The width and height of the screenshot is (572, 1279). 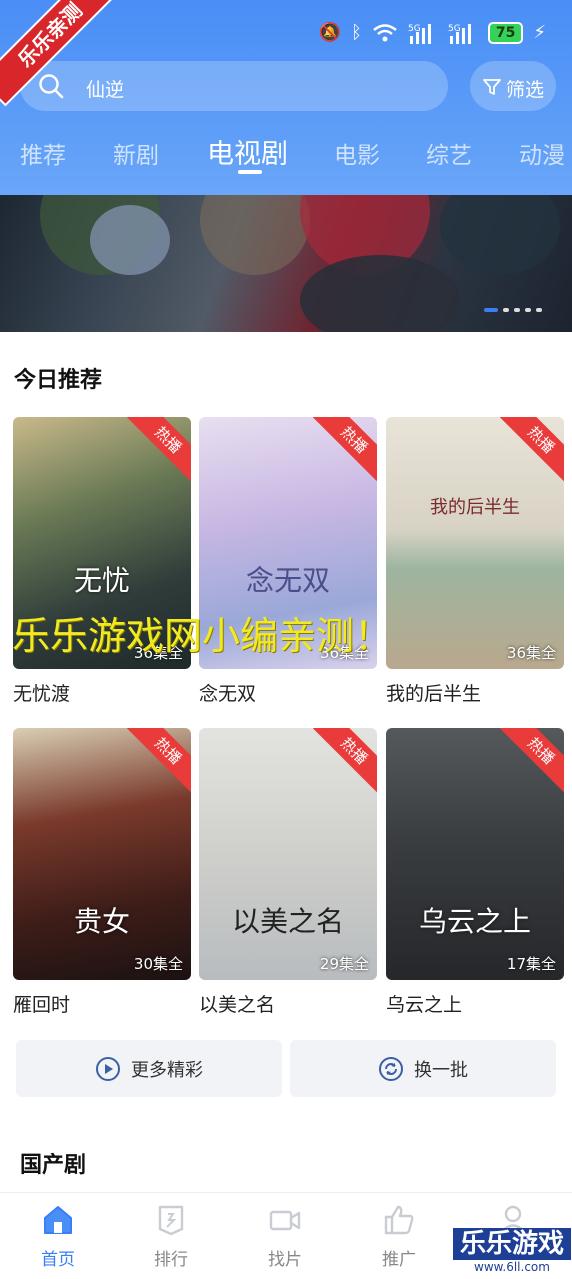 What do you see at coordinates (108, 1068) in the screenshot?
I see `play-circle-icon` at bounding box center [108, 1068].